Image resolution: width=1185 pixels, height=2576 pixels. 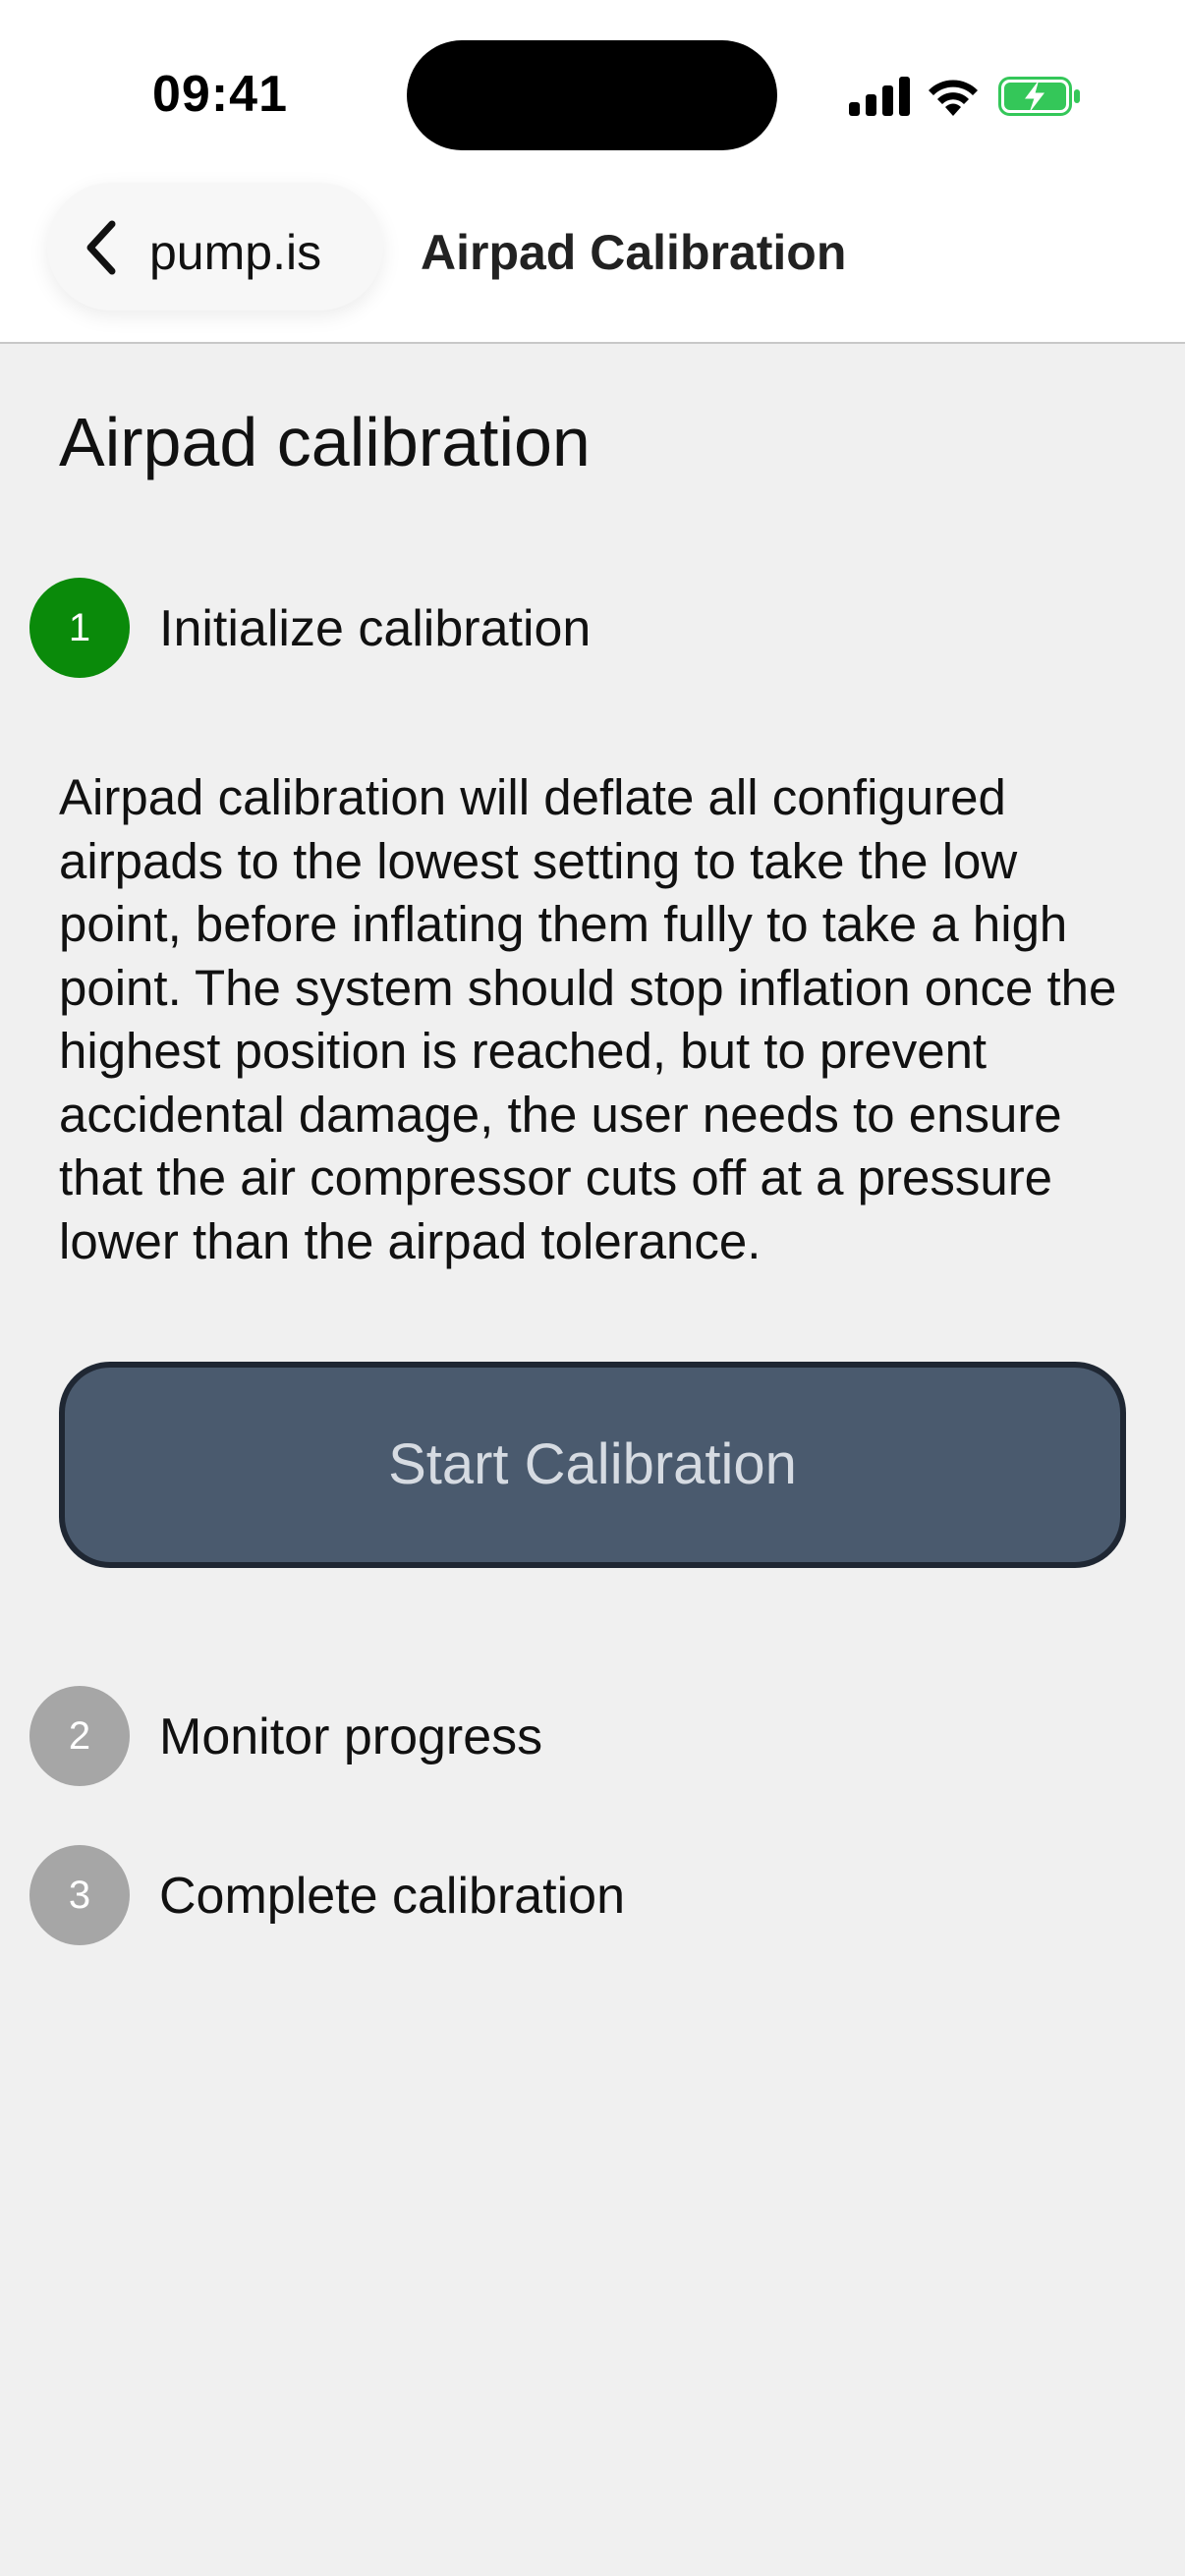 I want to click on wifi-icon, so click(x=954, y=97).